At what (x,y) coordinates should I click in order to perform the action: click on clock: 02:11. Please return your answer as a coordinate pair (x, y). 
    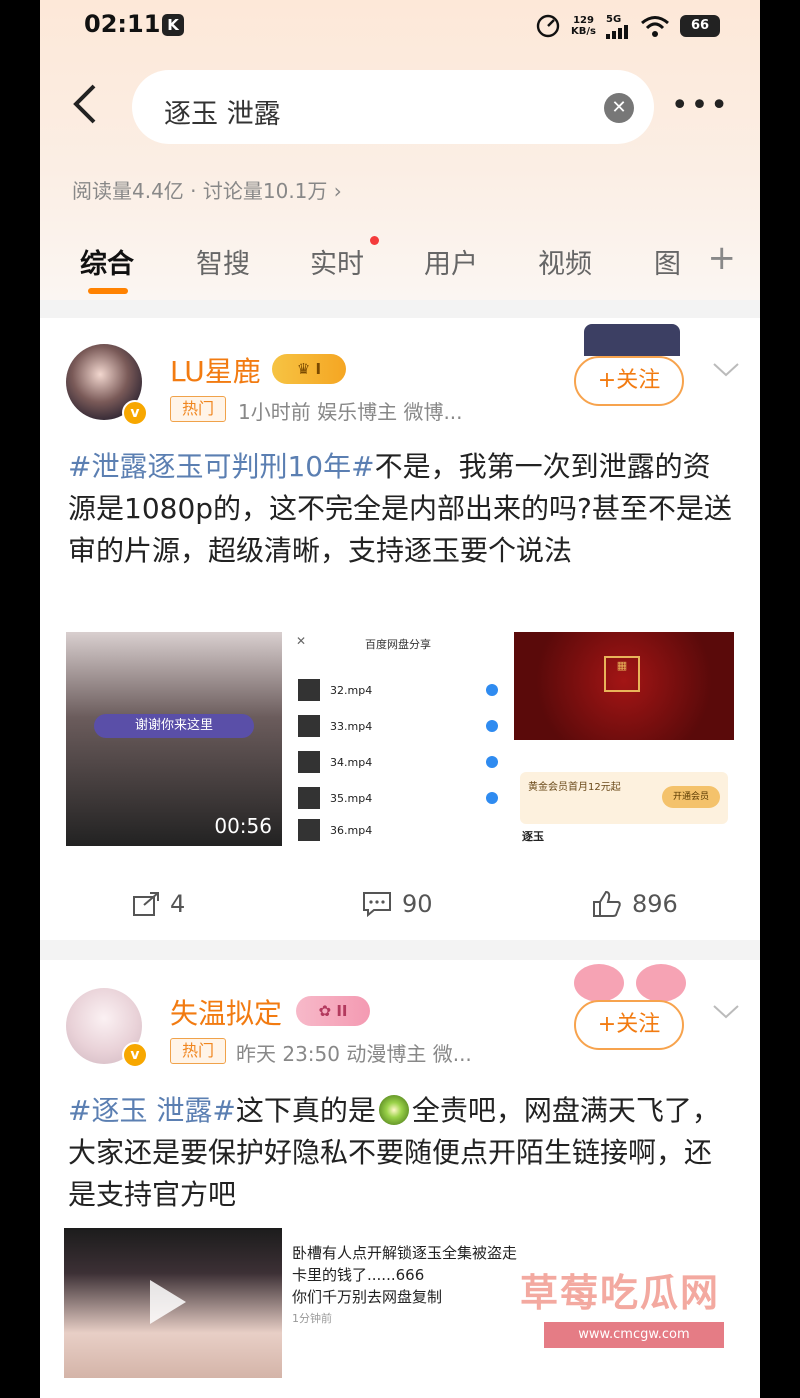
    Looking at the image, I should click on (122, 24).